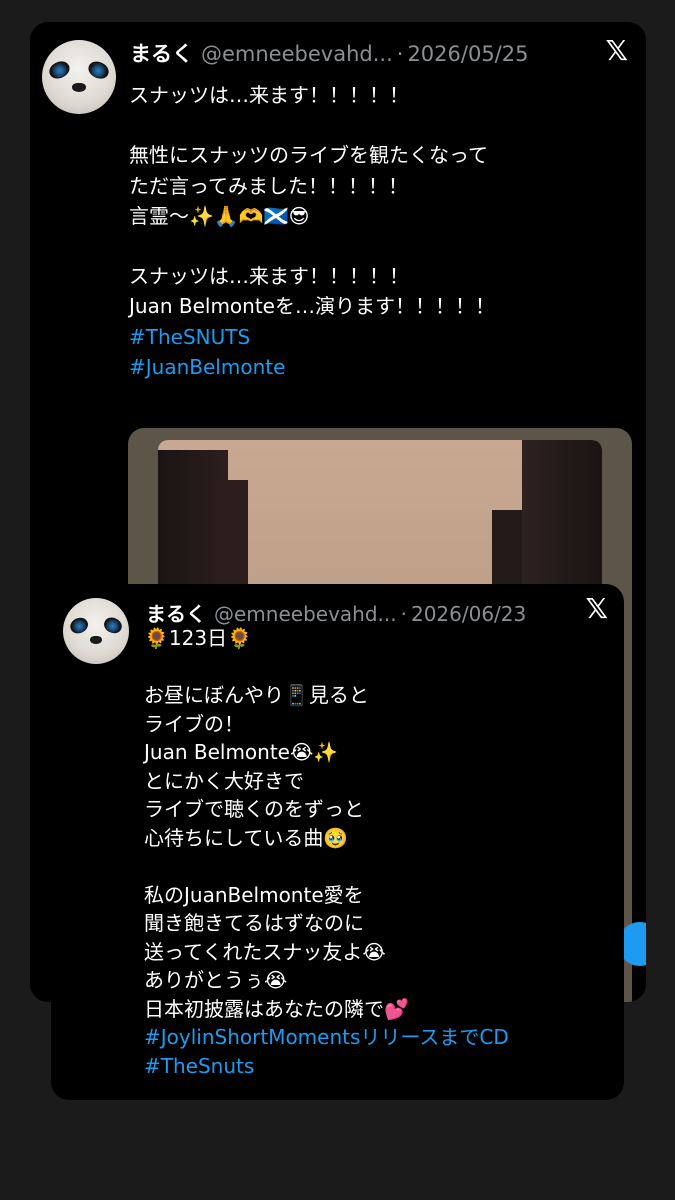  I want to click on hashtag-link: #TheSnuts, so click(326, 1066).